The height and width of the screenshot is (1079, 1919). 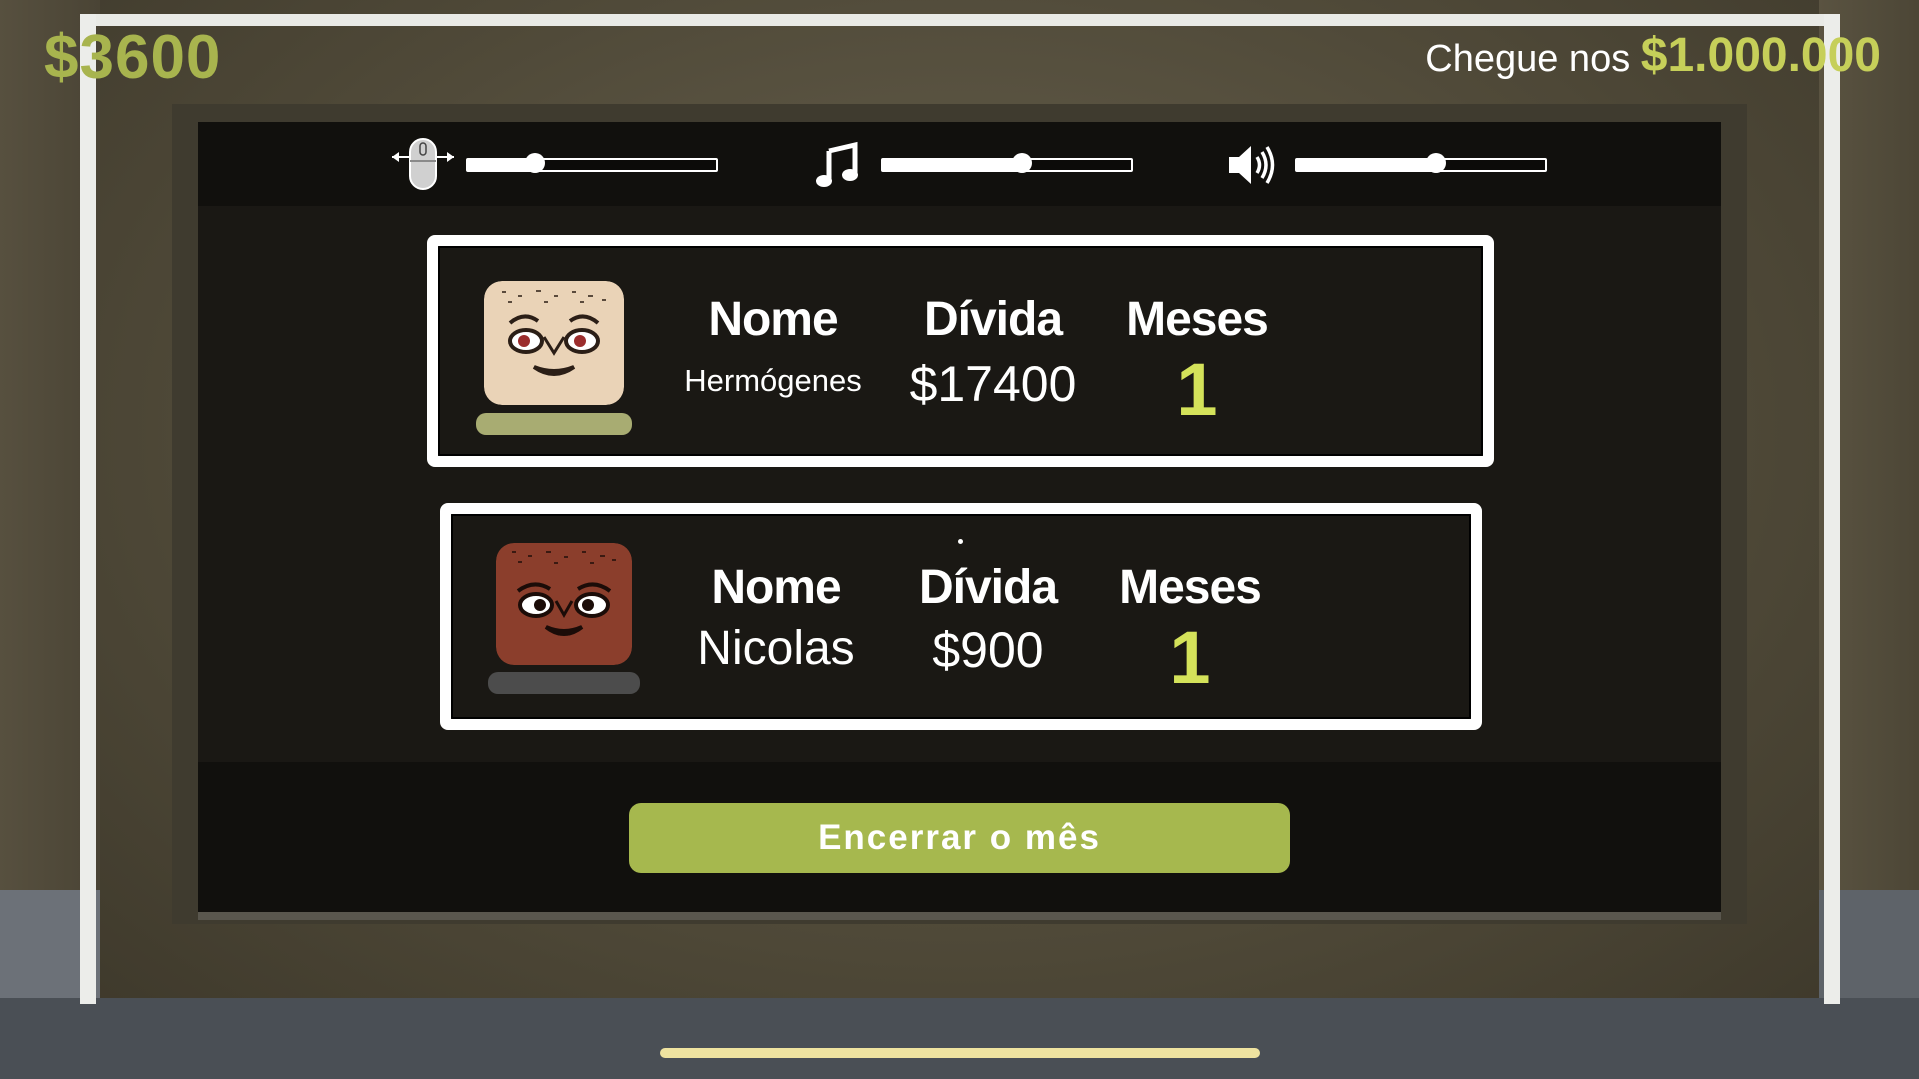 What do you see at coordinates (564, 604) in the screenshot?
I see `dark-skin-face-icon` at bounding box center [564, 604].